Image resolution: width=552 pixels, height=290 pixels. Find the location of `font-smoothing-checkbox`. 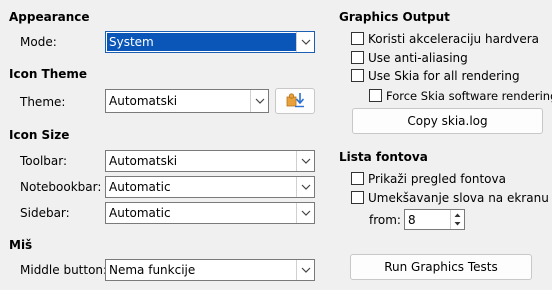

font-smoothing-checkbox is located at coordinates (357, 197).